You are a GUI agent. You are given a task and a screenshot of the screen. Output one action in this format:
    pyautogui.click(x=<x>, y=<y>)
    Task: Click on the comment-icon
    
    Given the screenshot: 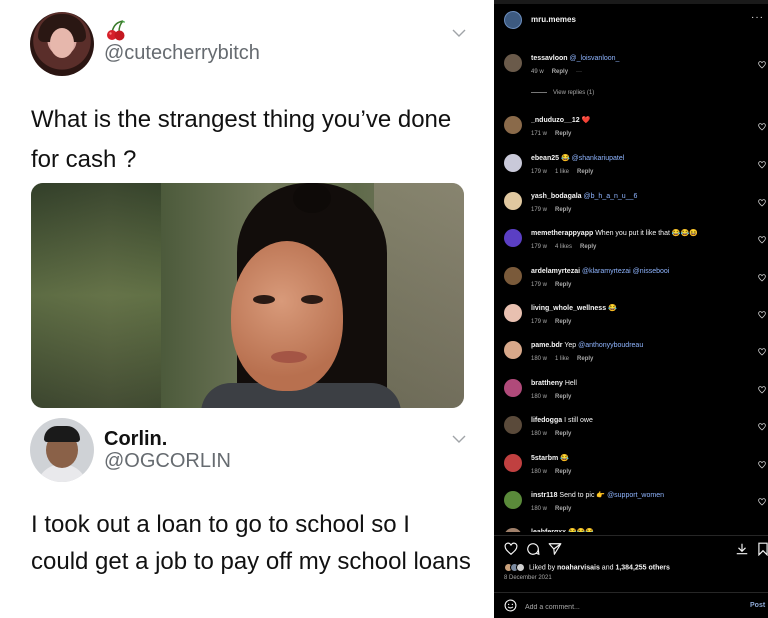 What is the action you would take?
    pyautogui.click(x=533, y=549)
    